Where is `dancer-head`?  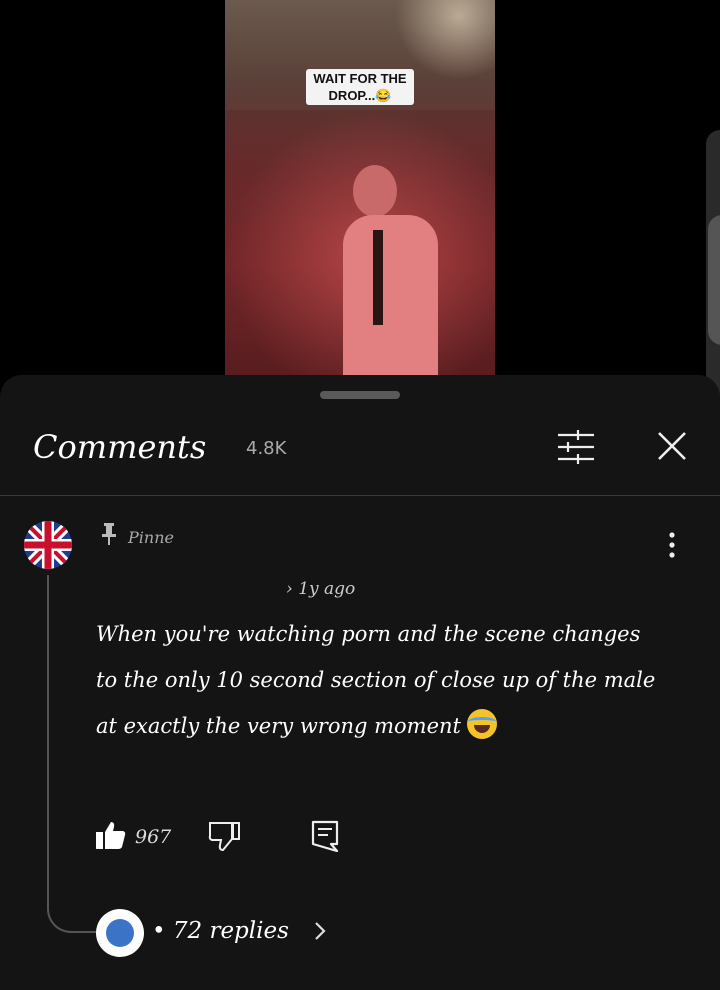
dancer-head is located at coordinates (375, 191).